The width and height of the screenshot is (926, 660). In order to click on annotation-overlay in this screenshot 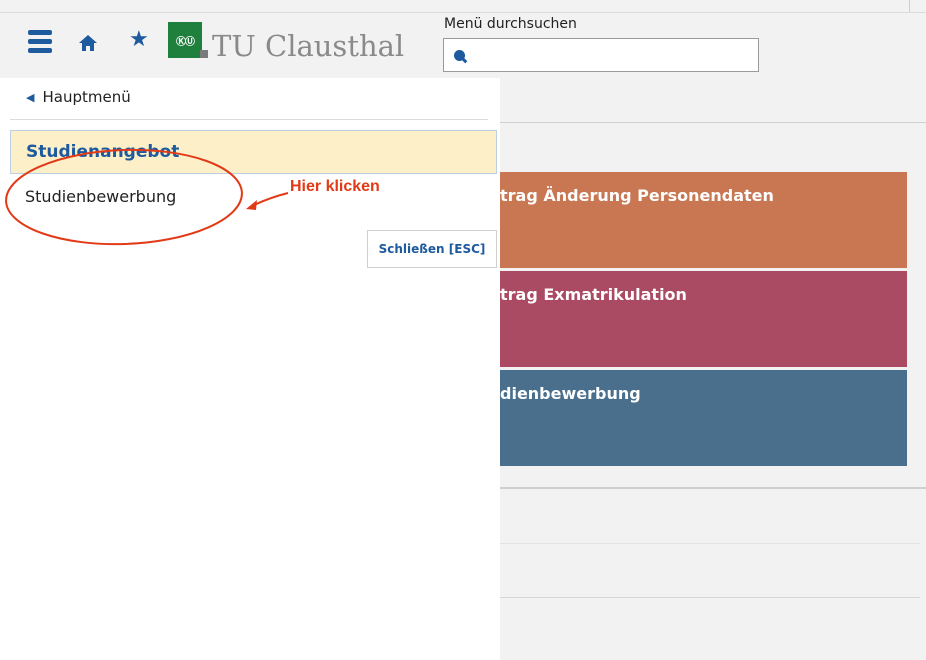, I will do `click(147, 197)`.